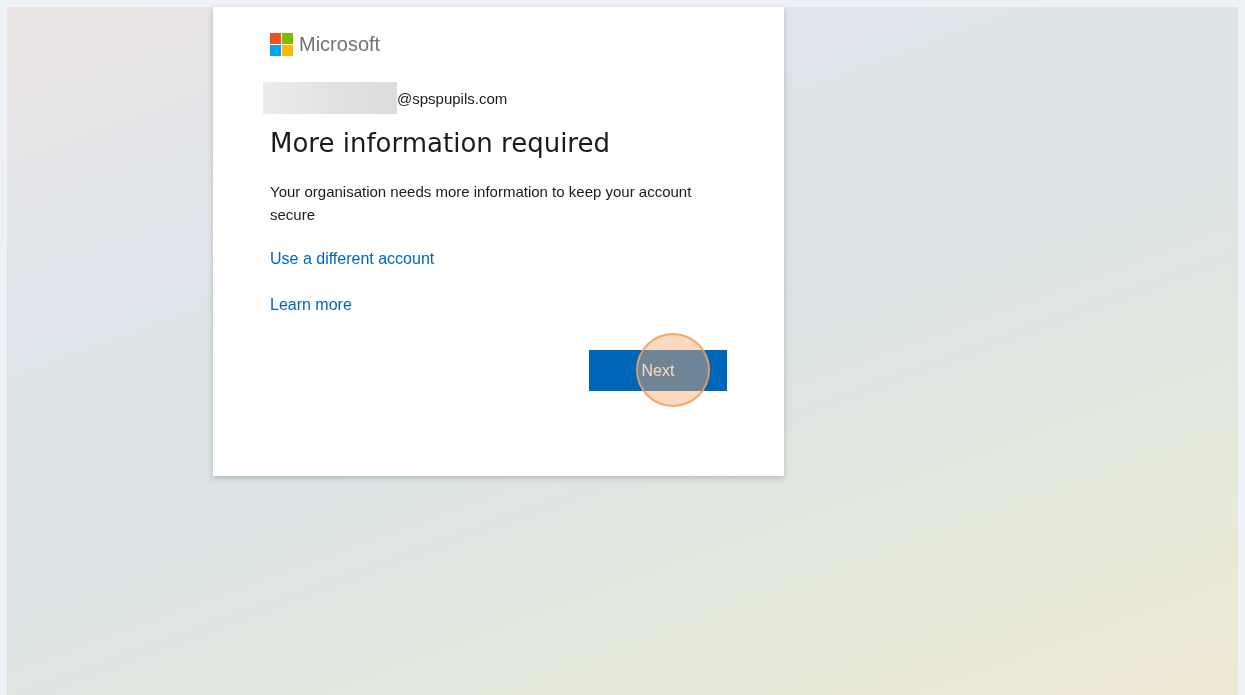 The image size is (1245, 695). I want to click on windows-logo-icon, so click(281, 44).